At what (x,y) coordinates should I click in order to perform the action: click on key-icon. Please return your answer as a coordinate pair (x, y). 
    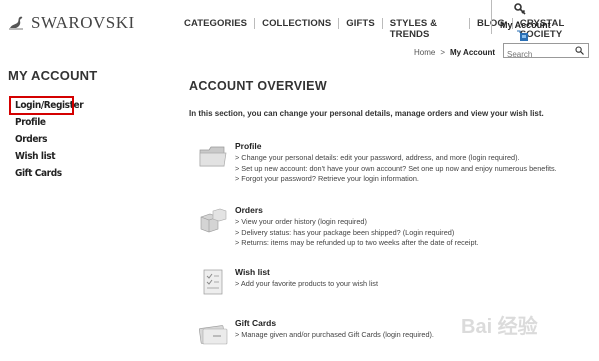
    Looking at the image, I should click on (520, 9).